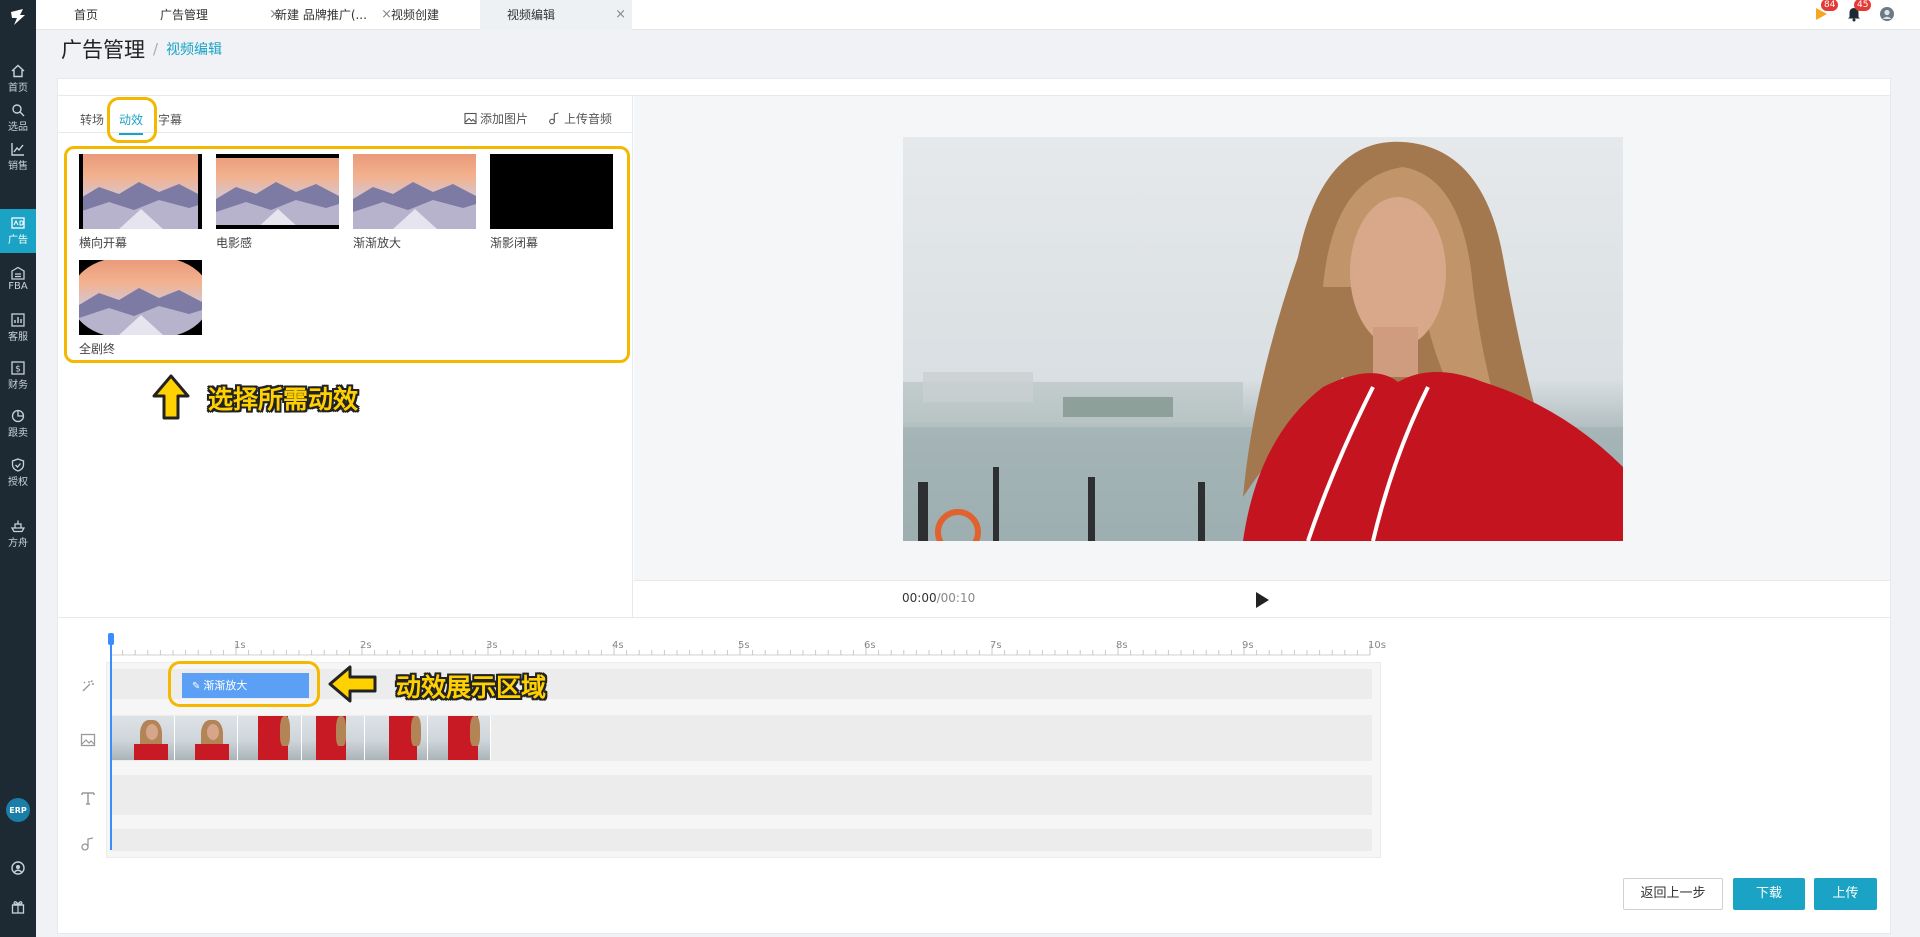 This screenshot has height=937, width=1920. I want to click on breadcrumb: 广告管理 / 视频编辑, so click(141, 49).